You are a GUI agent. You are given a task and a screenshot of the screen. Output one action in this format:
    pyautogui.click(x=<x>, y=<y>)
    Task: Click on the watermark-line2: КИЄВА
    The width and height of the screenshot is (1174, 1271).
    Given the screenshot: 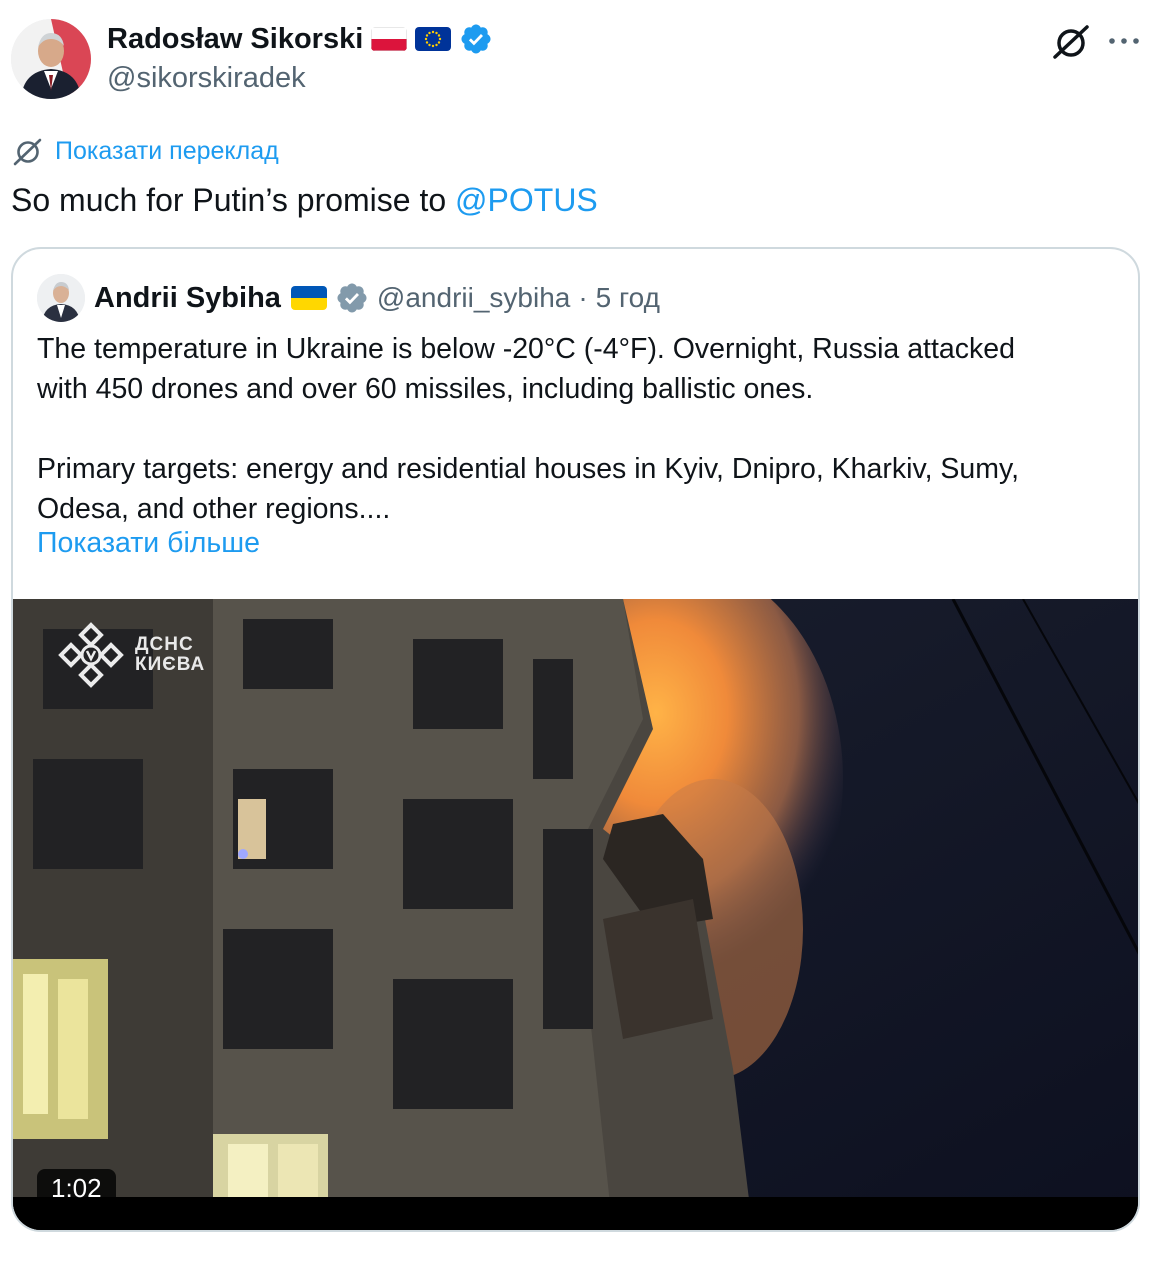 What is the action you would take?
    pyautogui.click(x=170, y=664)
    